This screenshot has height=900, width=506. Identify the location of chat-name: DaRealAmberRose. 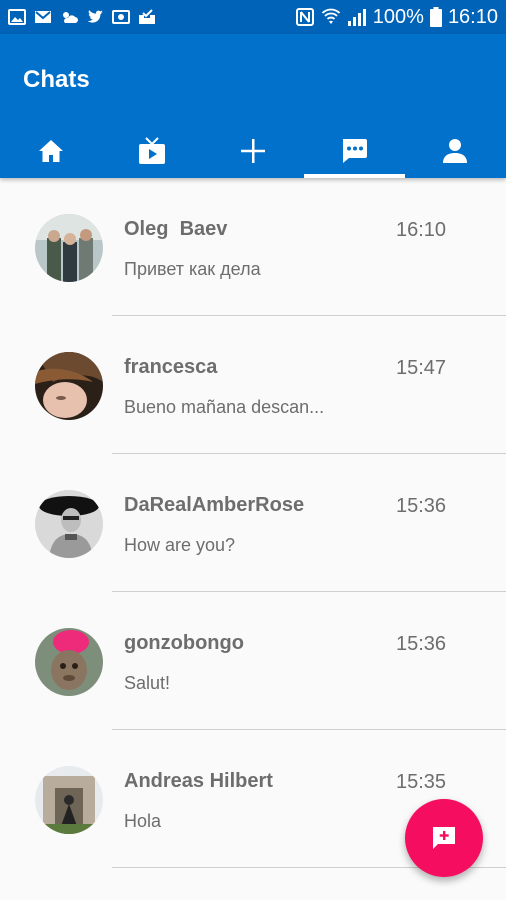
(214, 505).